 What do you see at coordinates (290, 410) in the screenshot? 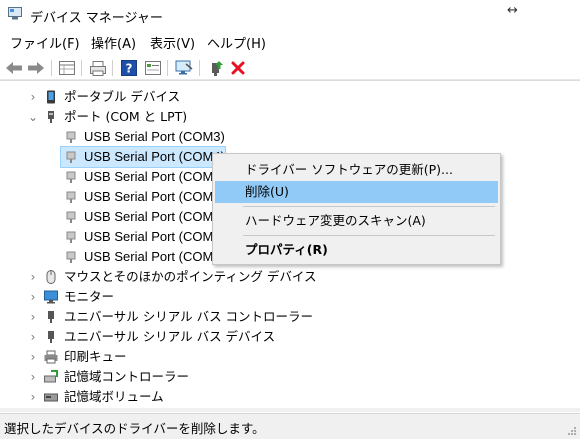
I see `horizontal-scrollbar` at bounding box center [290, 410].